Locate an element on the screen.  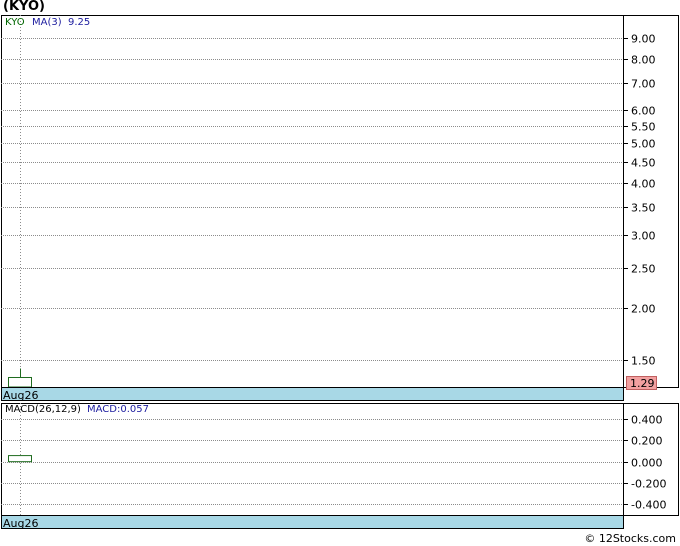
price-tick-label: 3.50 is located at coordinates (643, 208).